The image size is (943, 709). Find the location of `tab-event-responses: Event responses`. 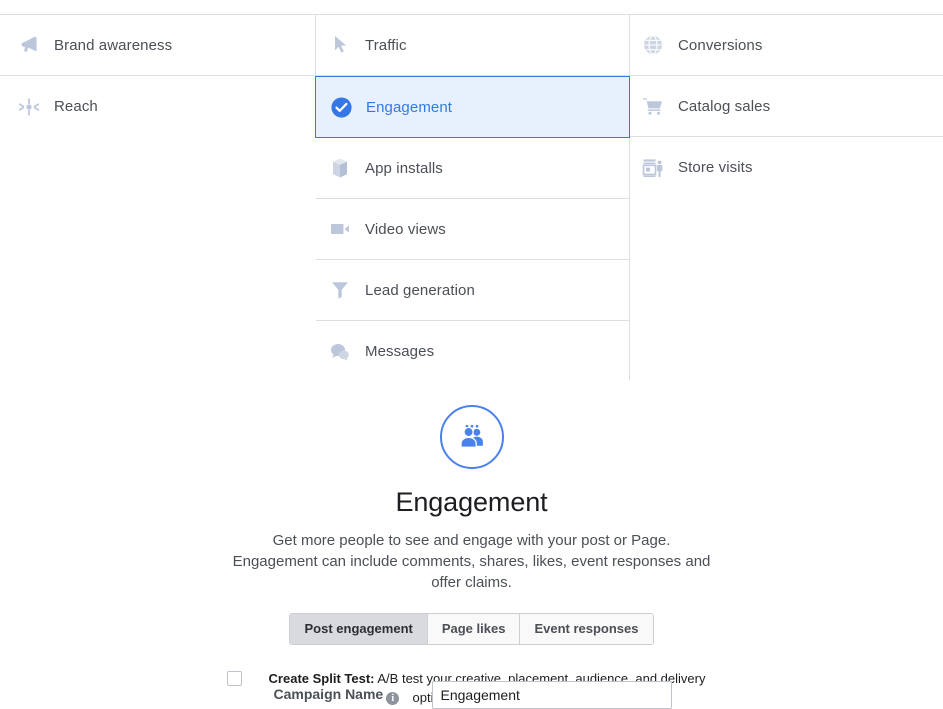

tab-event-responses: Event responses is located at coordinates (586, 629).